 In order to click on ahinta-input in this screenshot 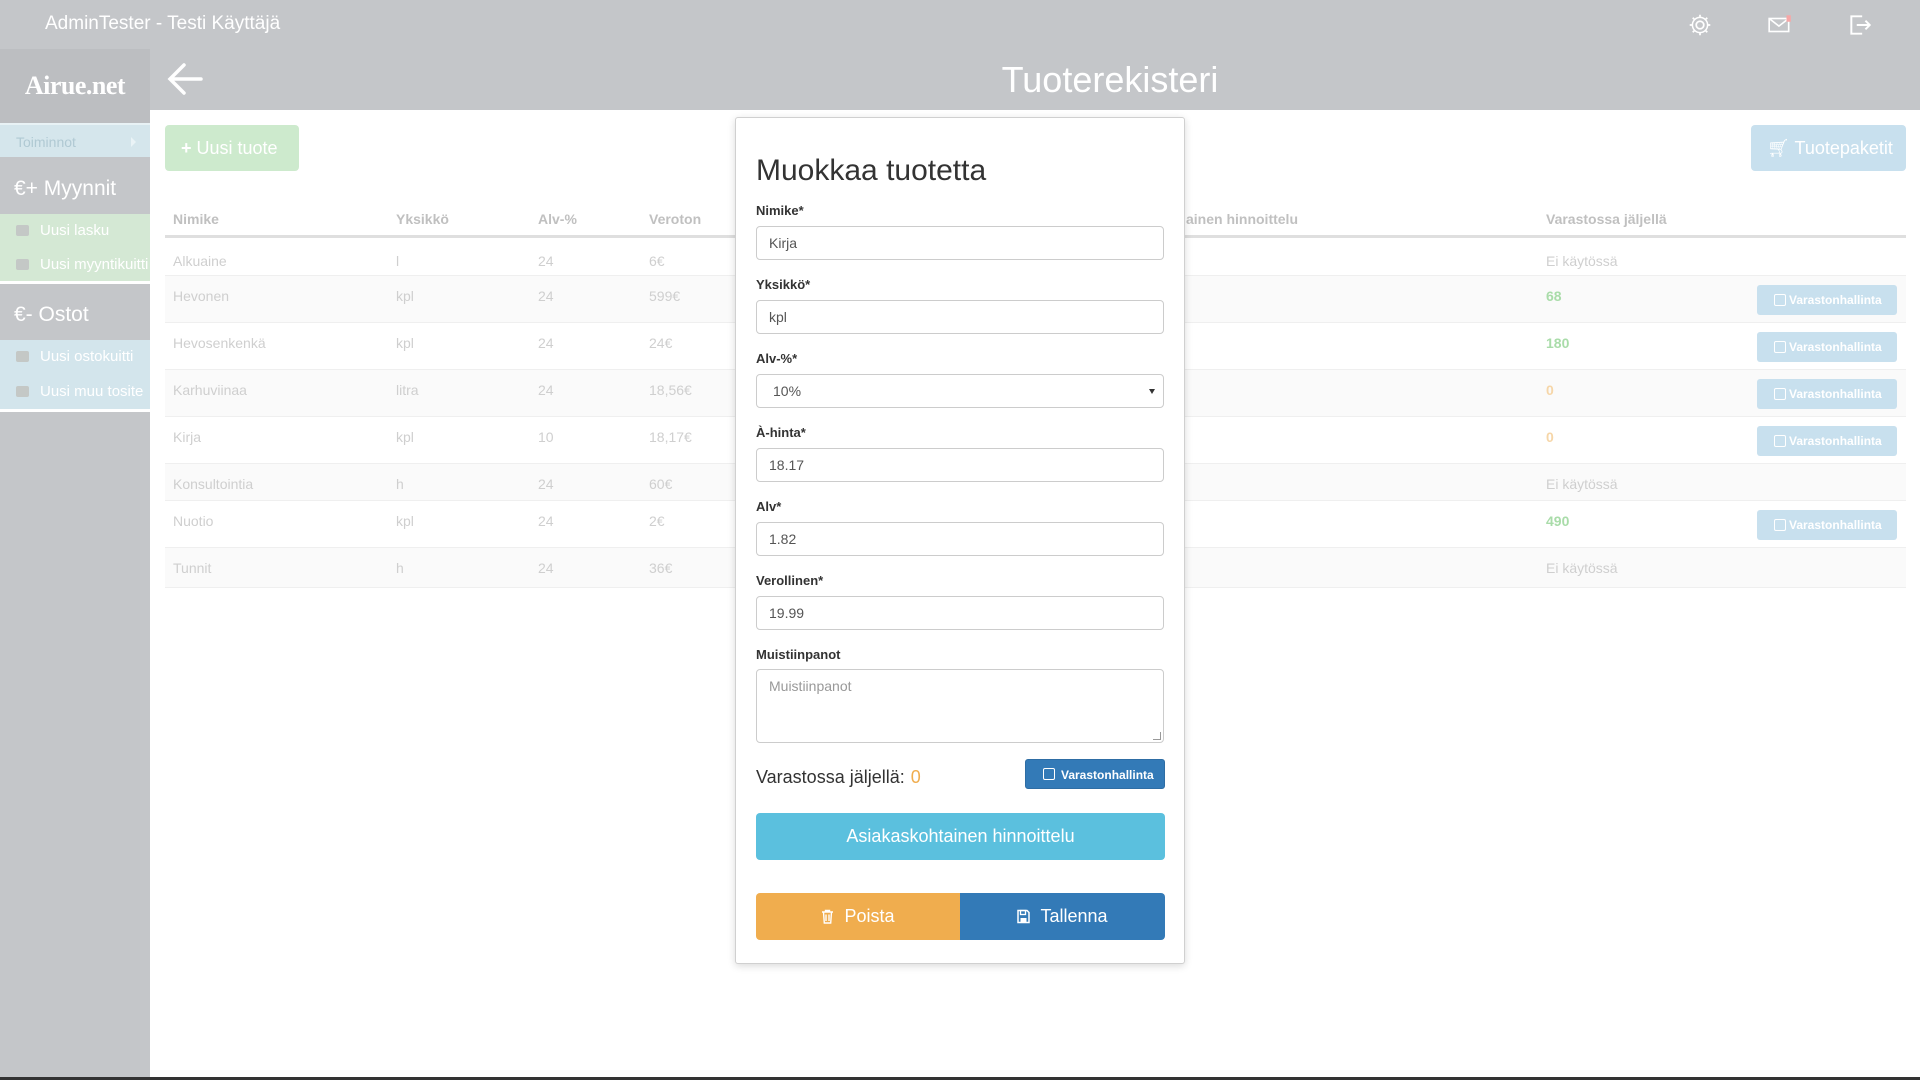, I will do `click(960, 465)`.